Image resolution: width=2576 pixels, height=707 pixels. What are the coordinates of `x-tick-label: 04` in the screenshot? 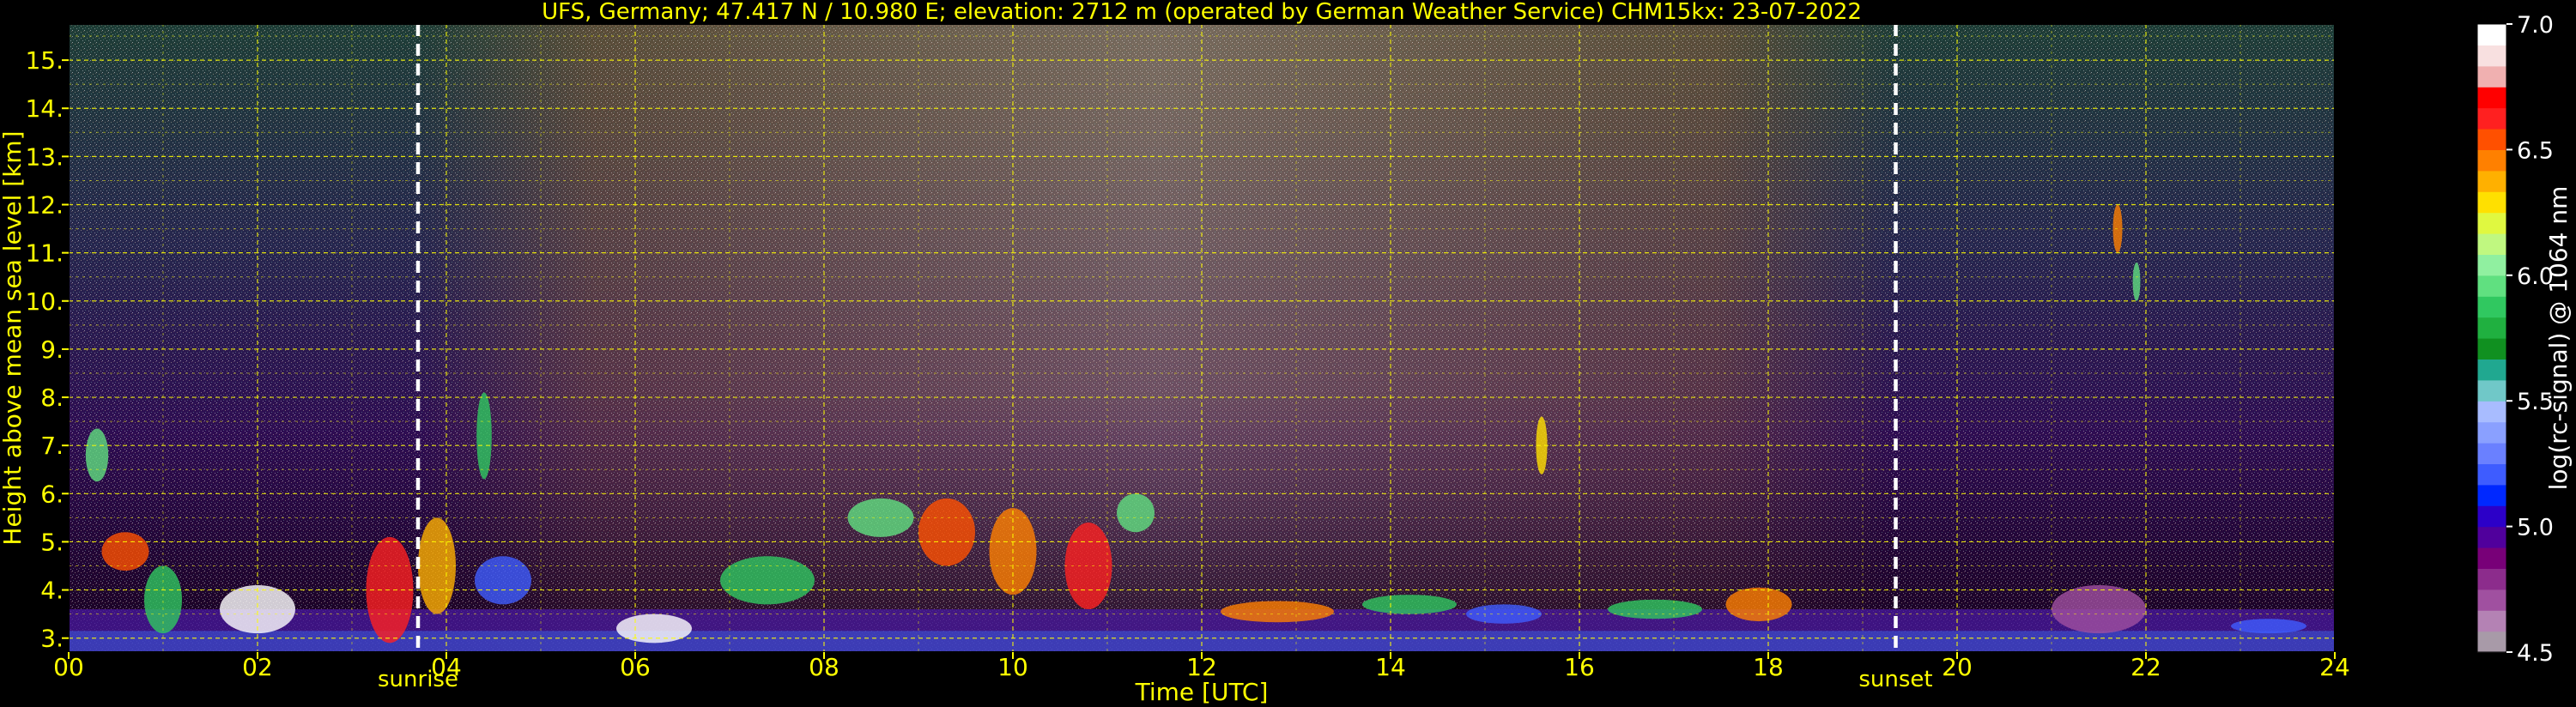 It's located at (446, 667).